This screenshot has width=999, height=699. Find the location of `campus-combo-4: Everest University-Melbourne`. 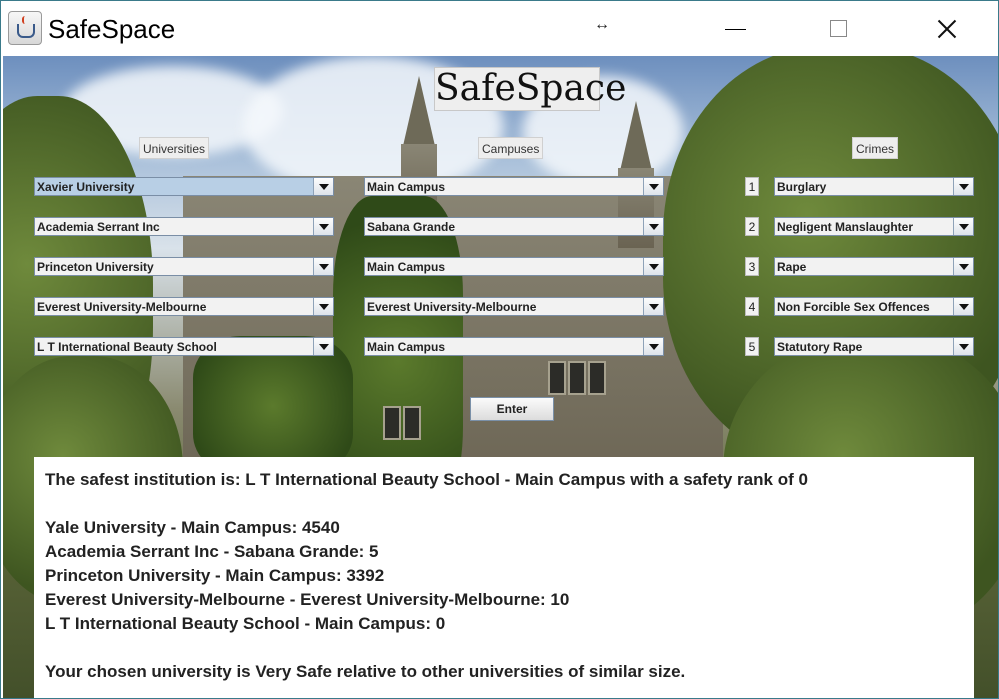

campus-combo-4: Everest University-Melbourne is located at coordinates (514, 306).